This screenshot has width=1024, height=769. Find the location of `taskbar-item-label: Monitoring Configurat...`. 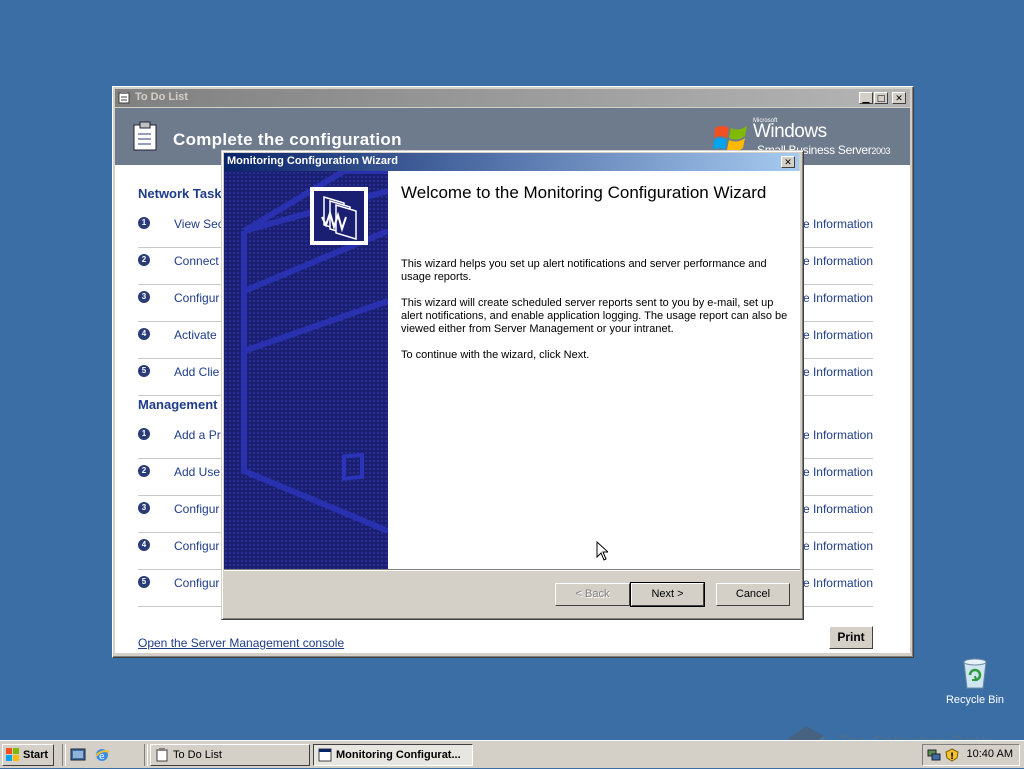

taskbar-item-label: Monitoring Configurat... is located at coordinates (398, 755).